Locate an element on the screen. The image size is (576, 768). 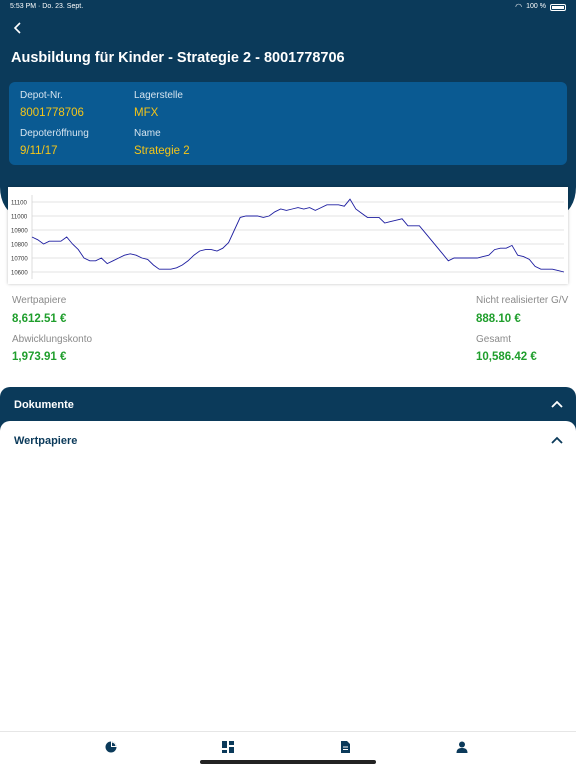
gesamt-value: 10,586.42 € is located at coordinates (506, 357).